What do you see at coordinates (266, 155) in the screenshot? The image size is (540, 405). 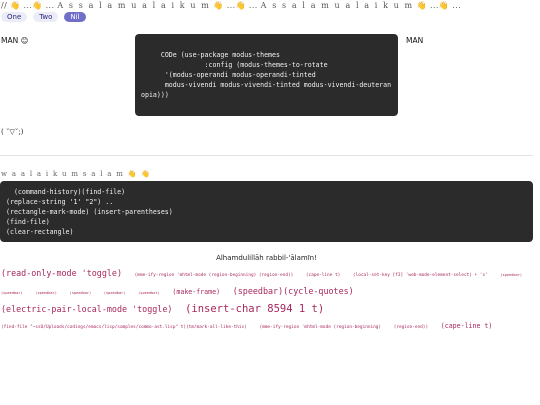 I see `divider` at bounding box center [266, 155].